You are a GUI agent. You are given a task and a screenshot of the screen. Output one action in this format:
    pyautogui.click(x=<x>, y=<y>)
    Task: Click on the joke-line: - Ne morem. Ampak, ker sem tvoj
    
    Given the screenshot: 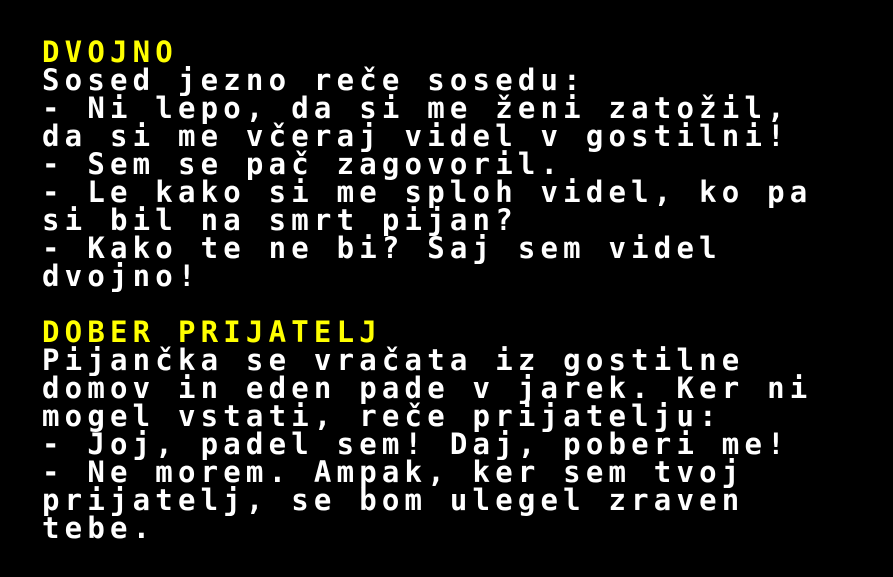 What is the action you would take?
    pyautogui.click(x=393, y=472)
    